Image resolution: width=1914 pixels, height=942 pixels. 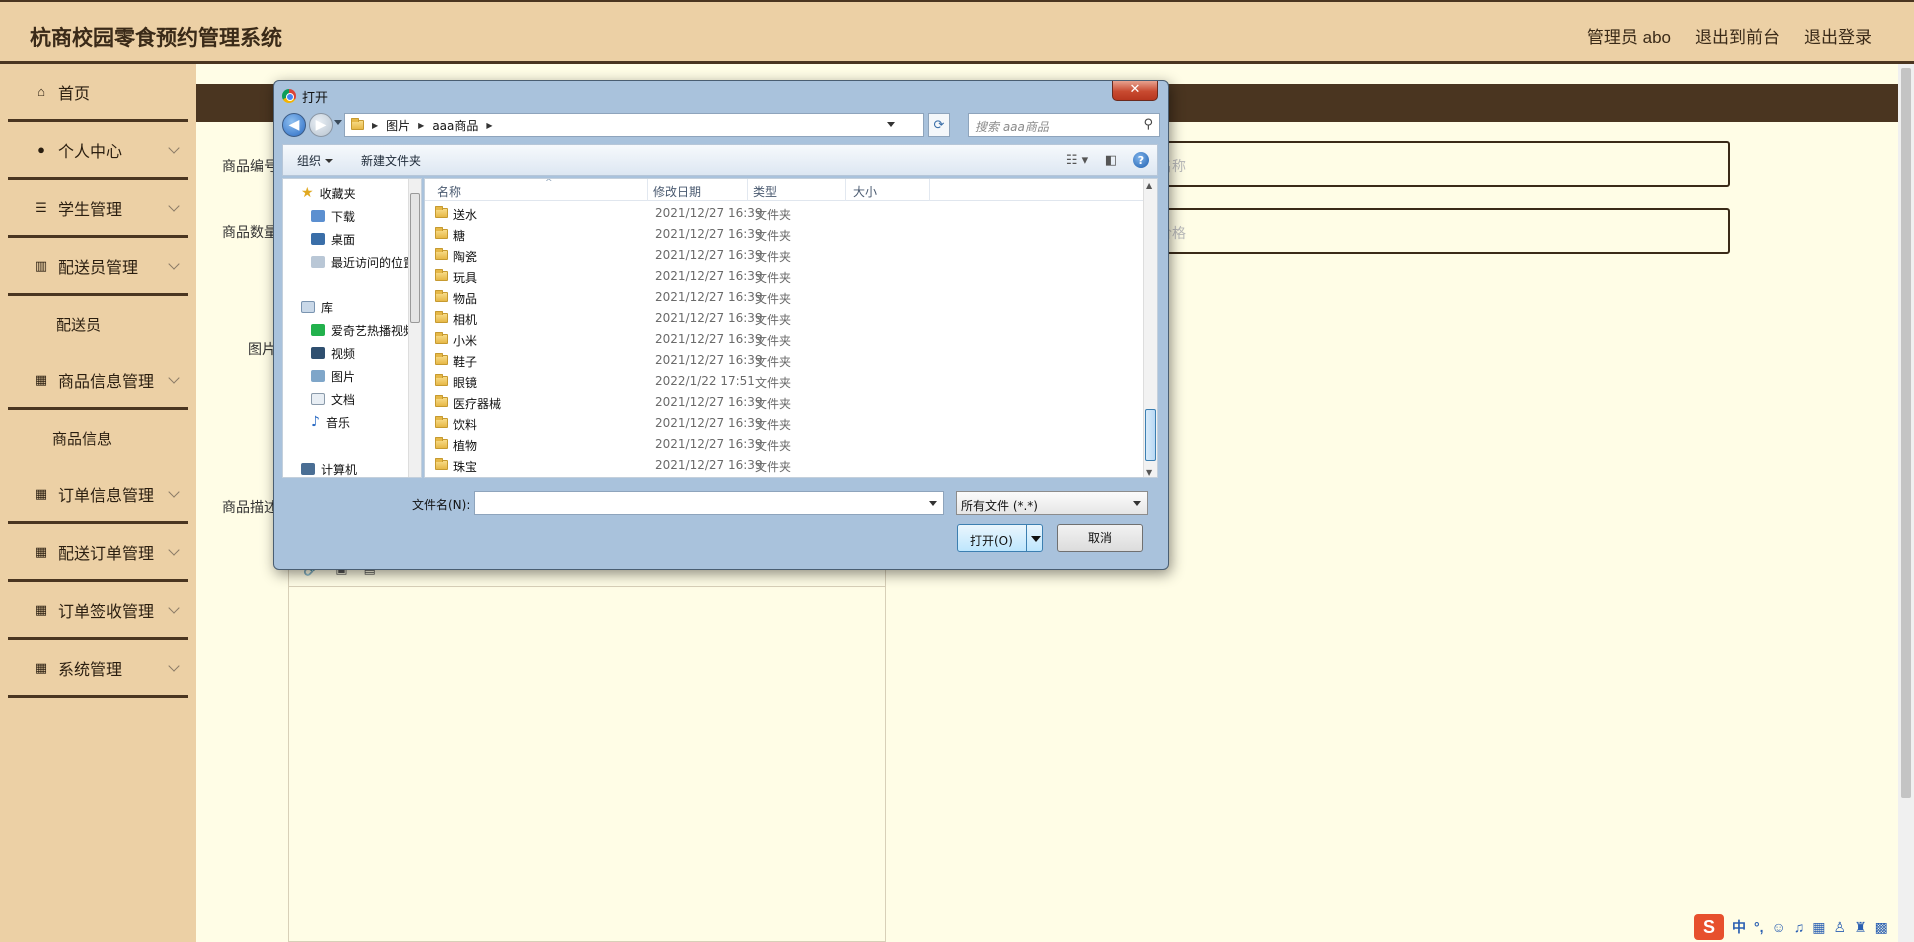 I want to click on sidebar-item-system-management: ▦ 系统管理, so click(x=98, y=669).